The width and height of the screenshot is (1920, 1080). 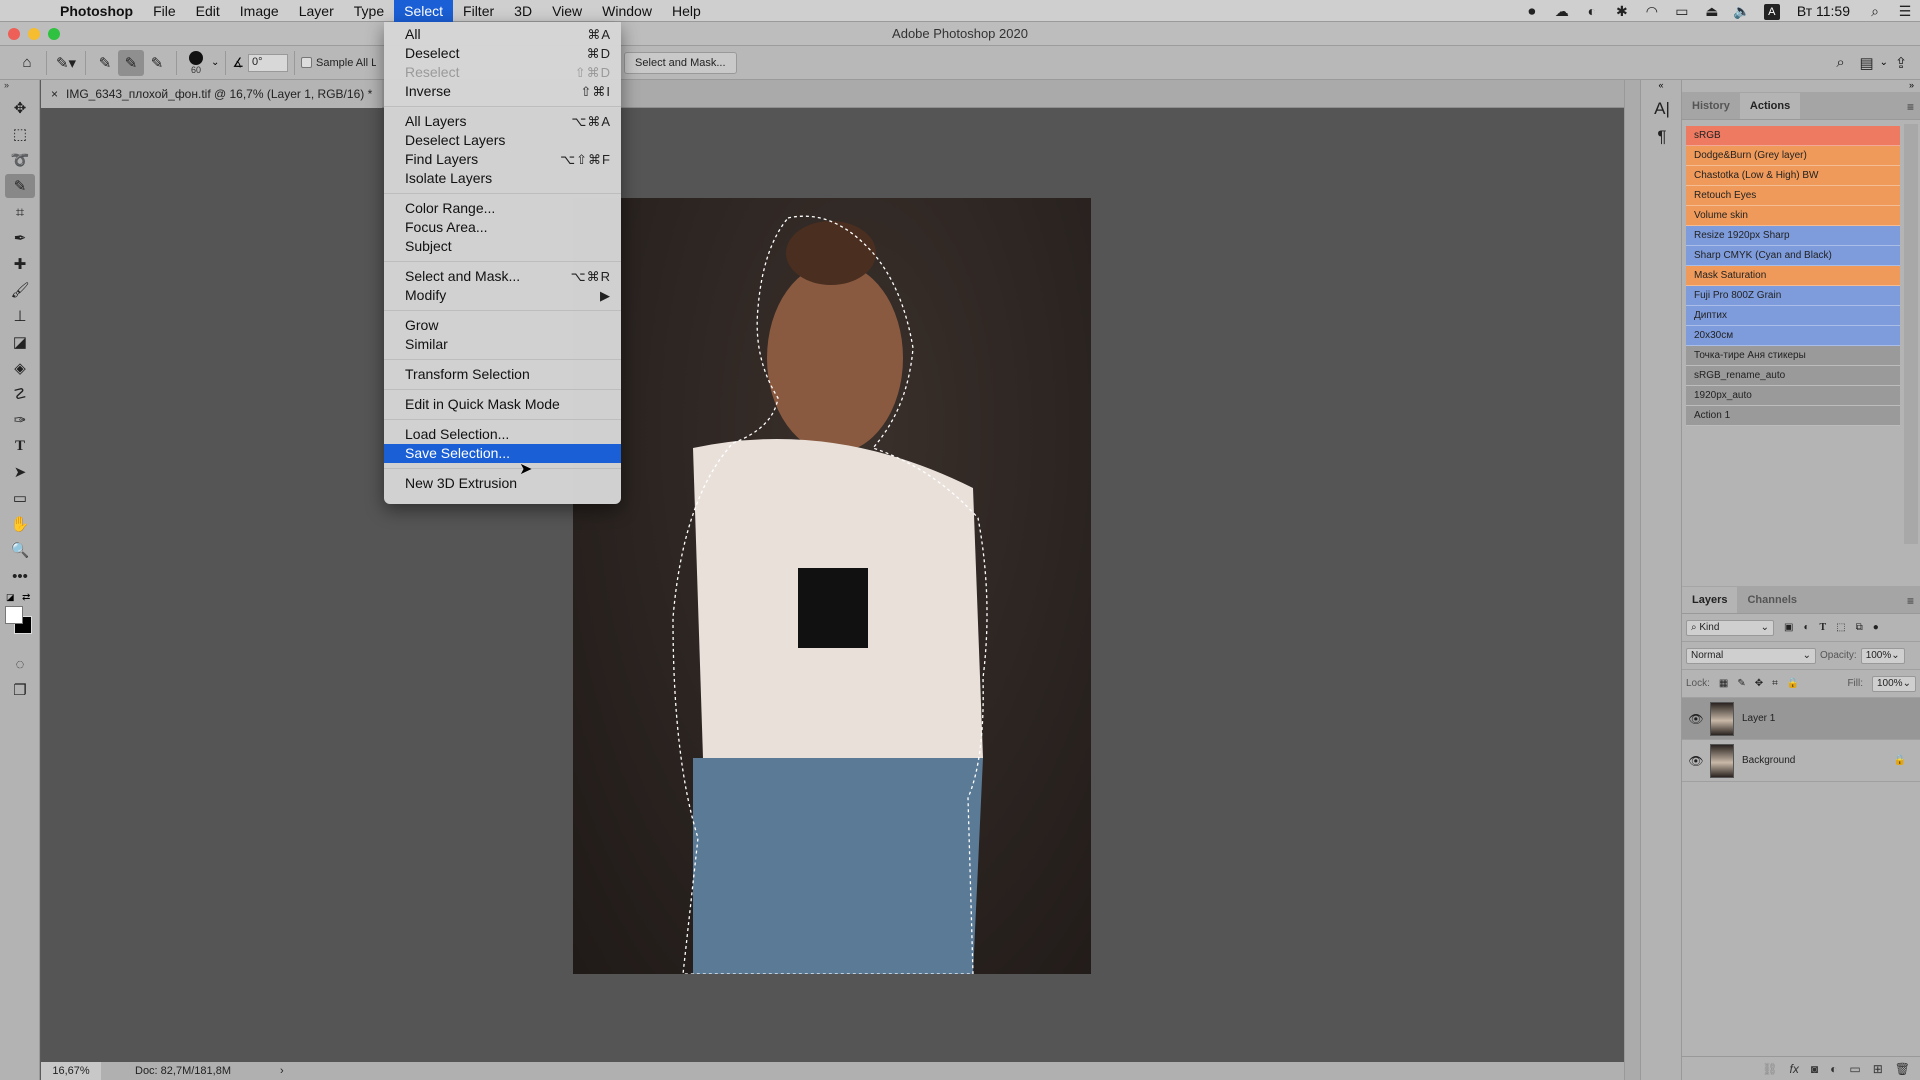 I want to click on action-item: Mask Saturation, so click(x=1793, y=276).